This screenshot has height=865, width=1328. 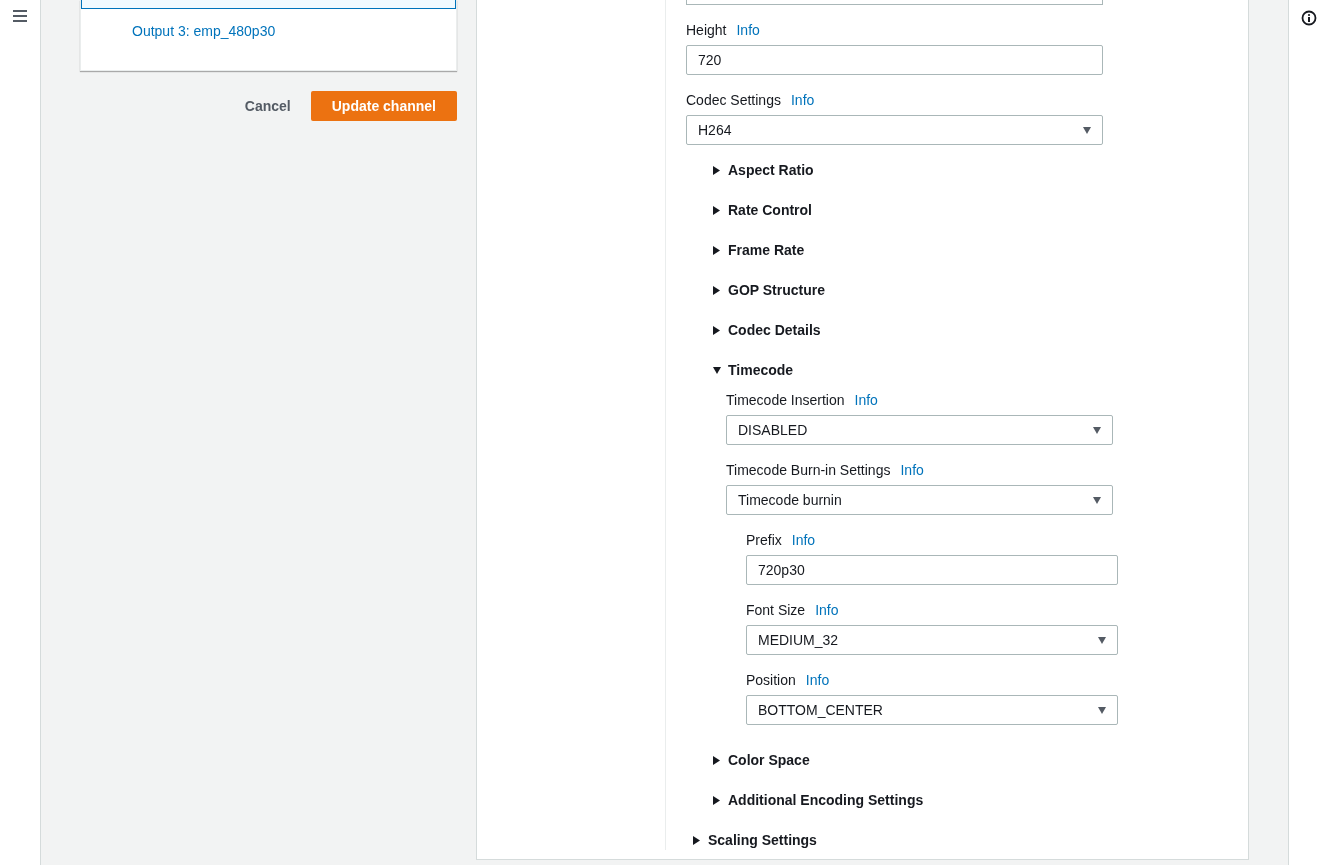 What do you see at coordinates (894, 2) in the screenshot?
I see `input-field` at bounding box center [894, 2].